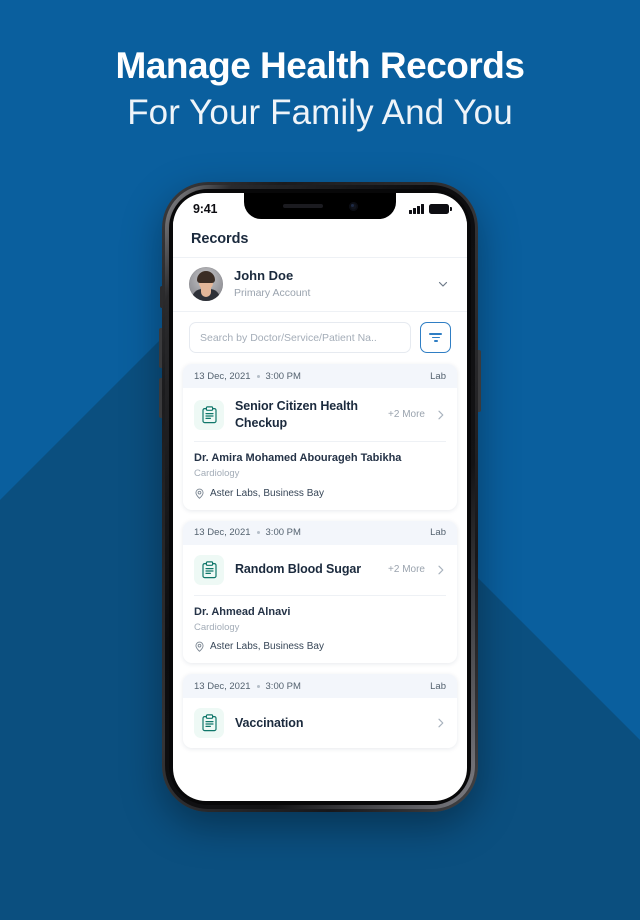 Image resolution: width=640 pixels, height=920 pixels. I want to click on record-service-name: Vaccination, so click(269, 723).